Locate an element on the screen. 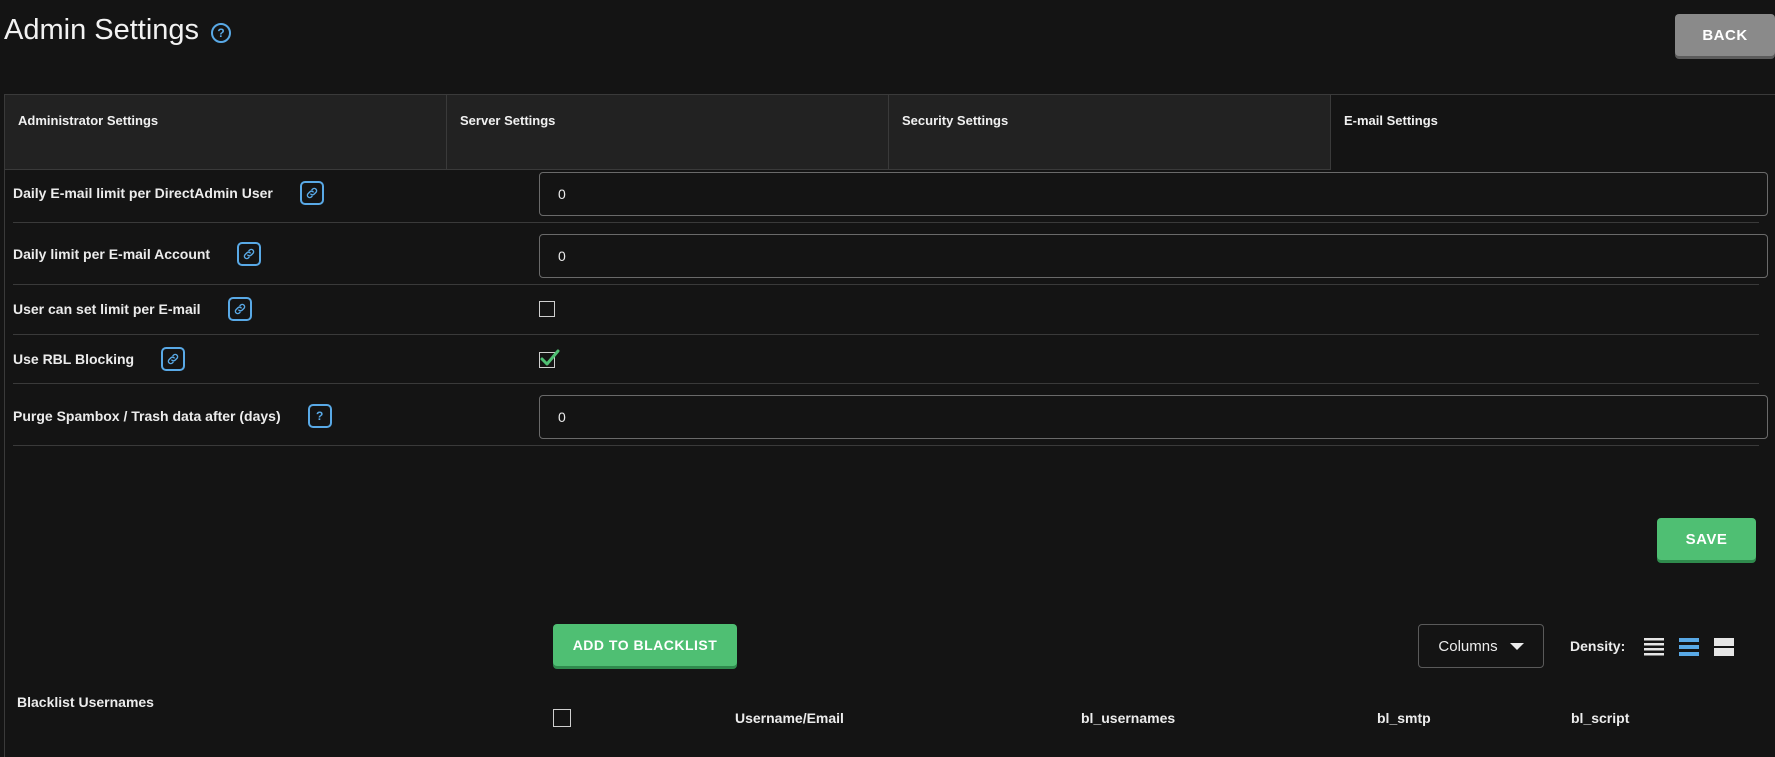 The image size is (1775, 757). tab-server-settings: Server Settings is located at coordinates (668, 132).